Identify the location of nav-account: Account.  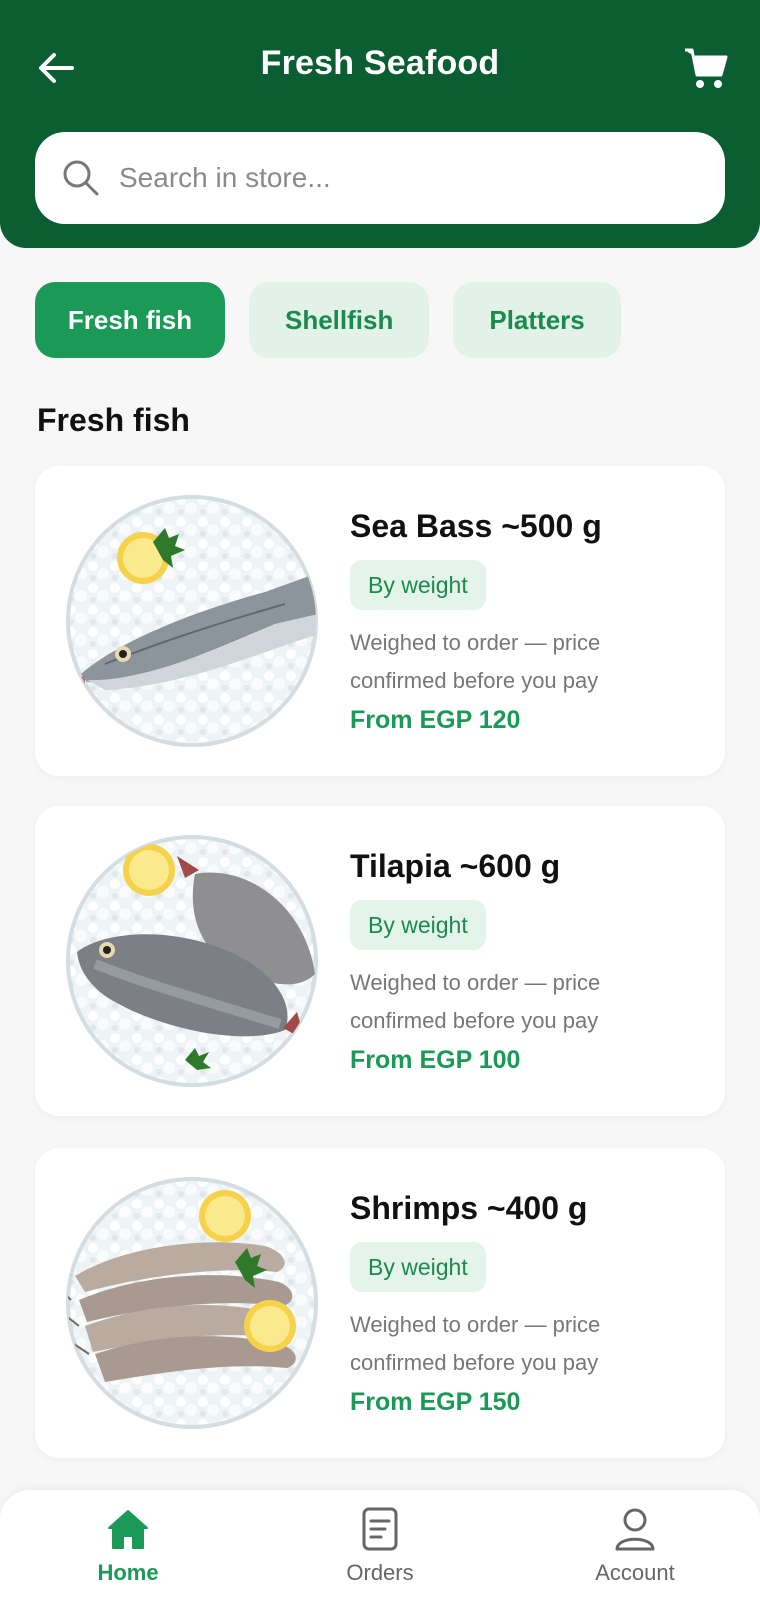
(635, 1549).